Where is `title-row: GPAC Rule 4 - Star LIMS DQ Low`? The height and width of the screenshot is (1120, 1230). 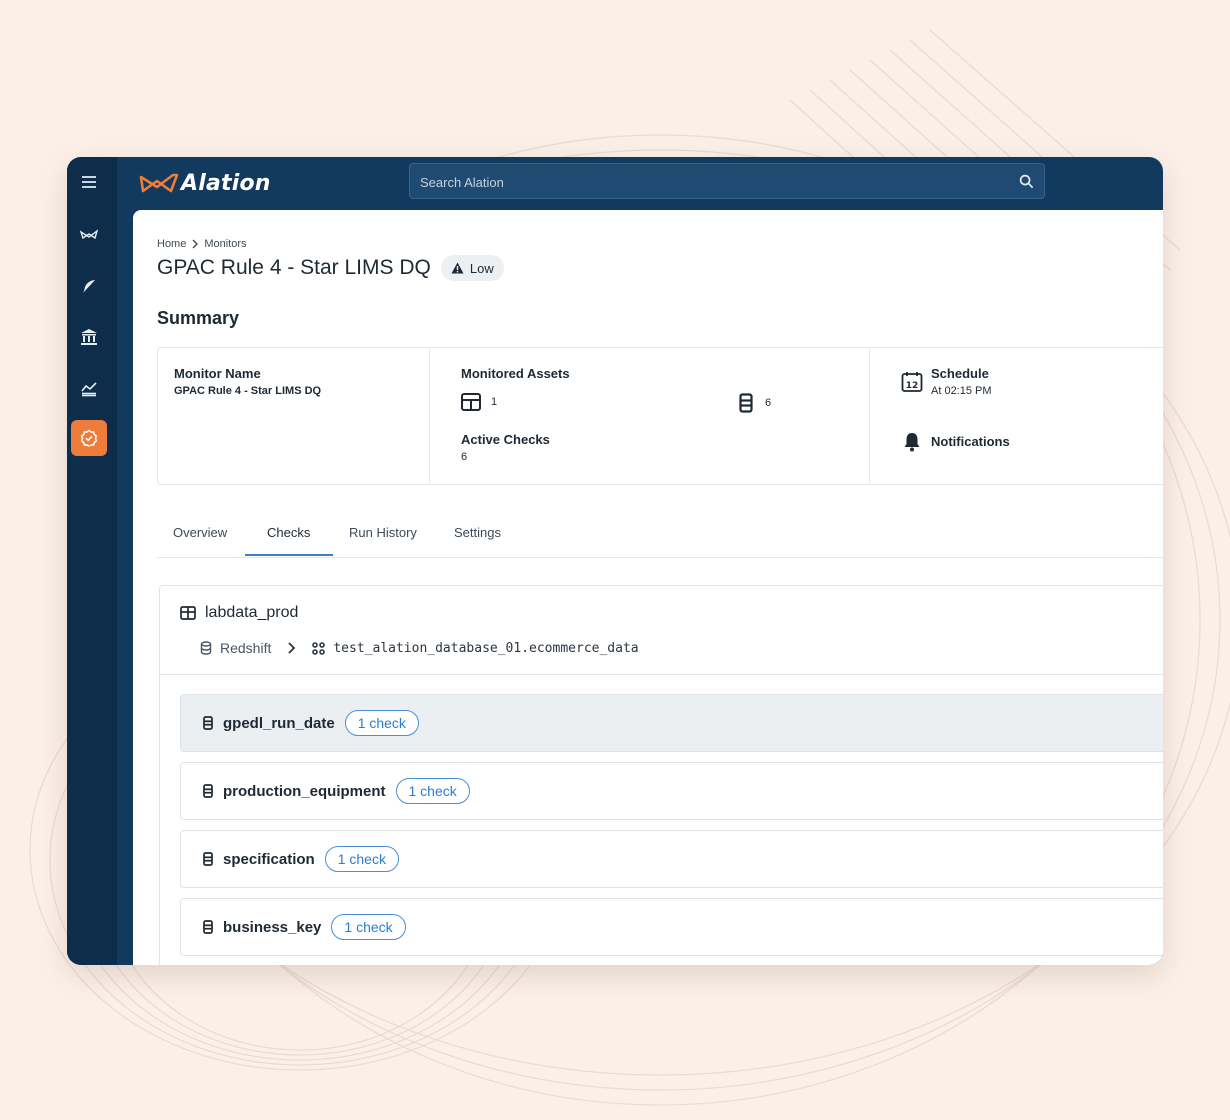
title-row: GPAC Rule 4 - Star LIMS DQ Low is located at coordinates (330, 268).